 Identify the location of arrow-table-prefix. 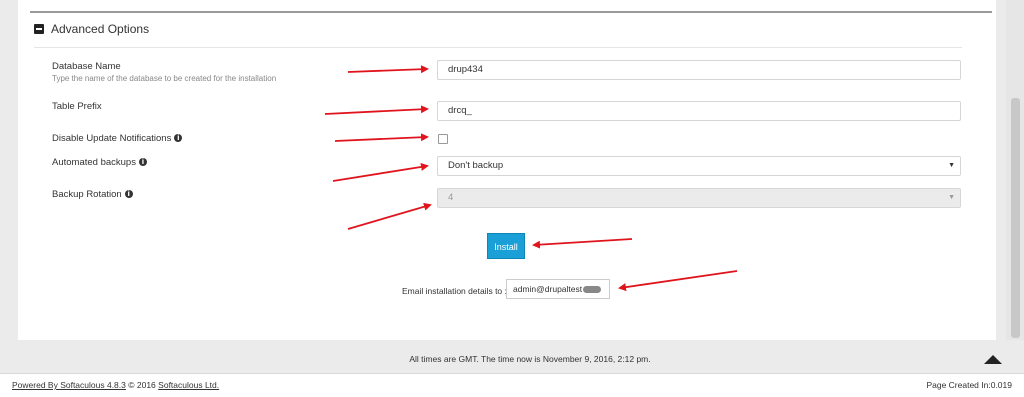
(376, 110).